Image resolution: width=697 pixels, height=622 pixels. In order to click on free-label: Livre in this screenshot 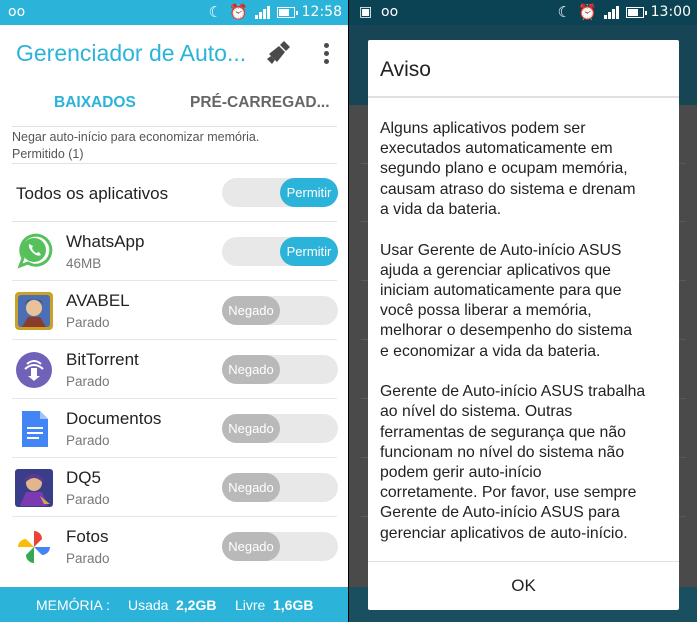, I will do `click(250, 605)`.